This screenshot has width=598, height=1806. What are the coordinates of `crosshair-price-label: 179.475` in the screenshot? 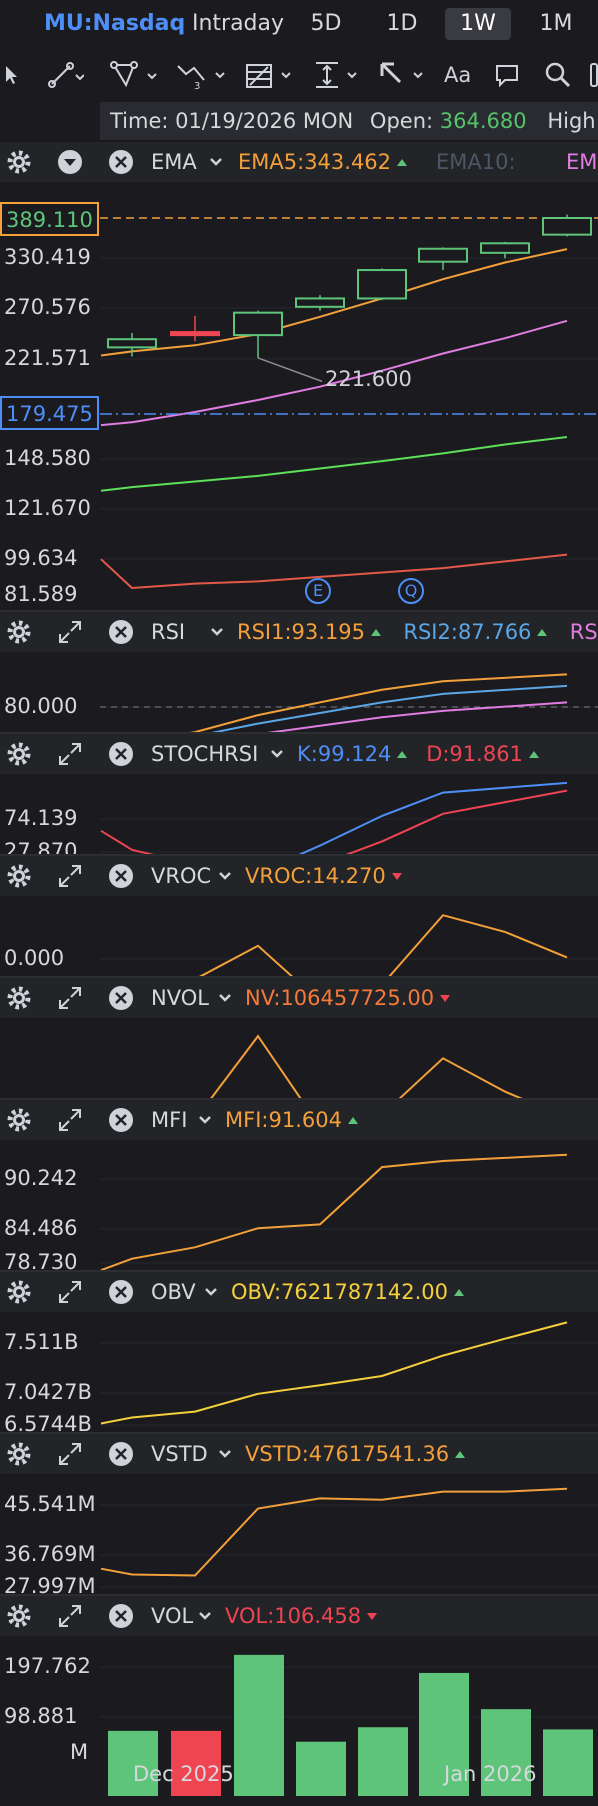 It's located at (49, 413).